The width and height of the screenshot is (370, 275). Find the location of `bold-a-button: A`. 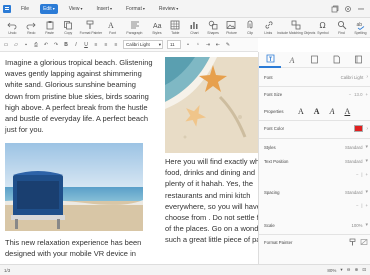

bold-a-button: A is located at coordinates (317, 111).